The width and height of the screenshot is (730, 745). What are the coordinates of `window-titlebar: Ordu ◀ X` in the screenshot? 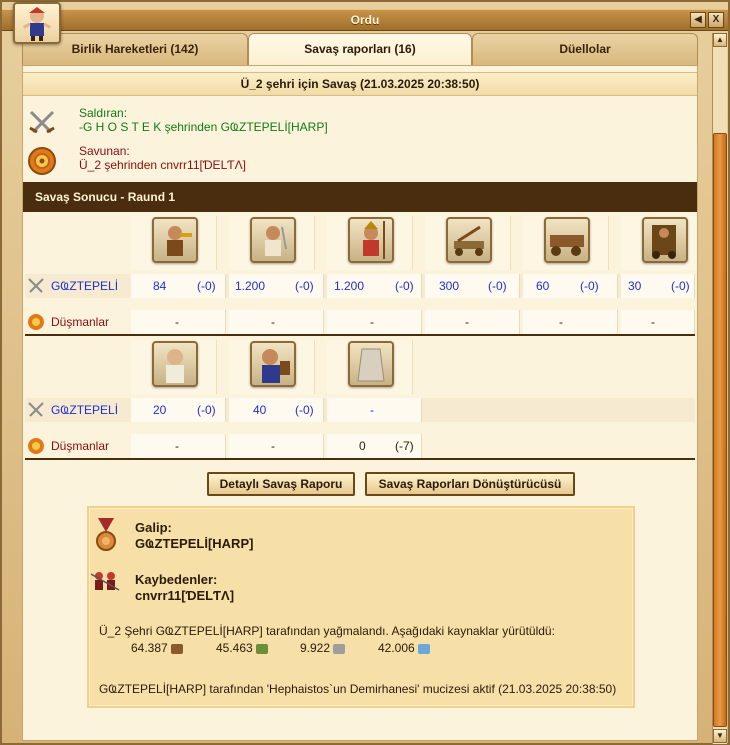 It's located at (365, 20).